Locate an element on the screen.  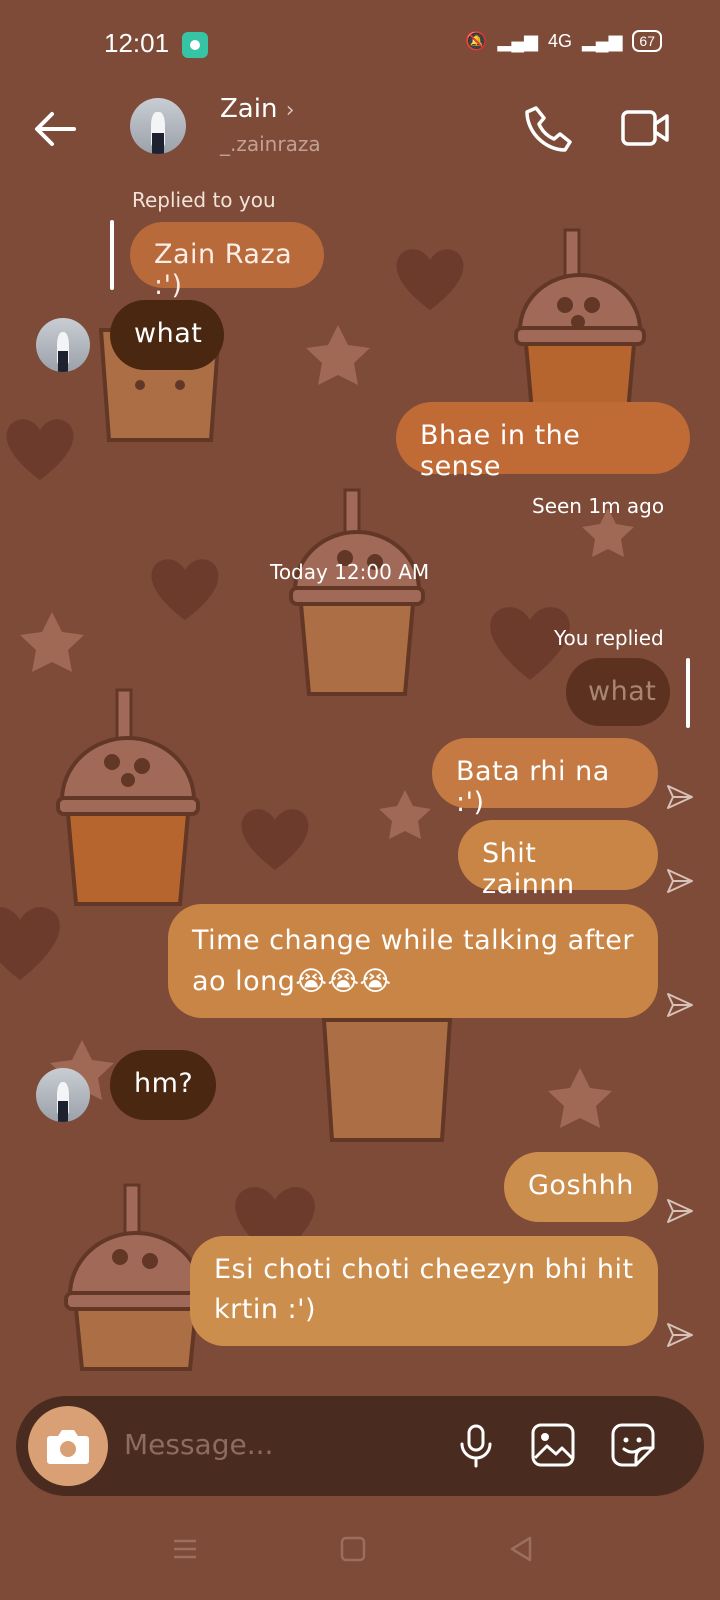
chevron-right-icon: › is located at coordinates (290, 110).